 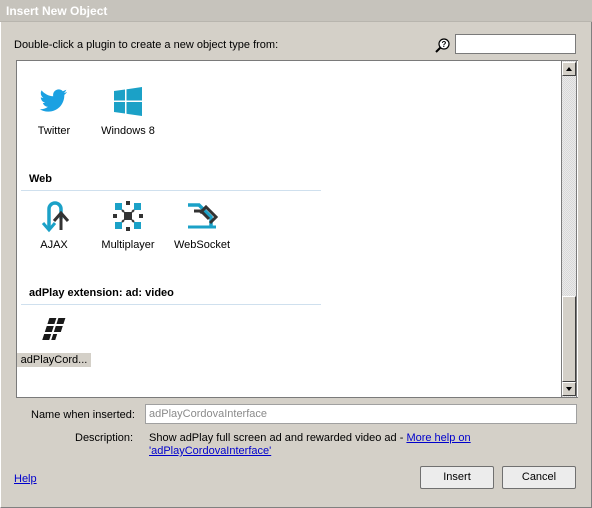 I want to click on magnifier-help-icon: ?, so click(x=442, y=45).